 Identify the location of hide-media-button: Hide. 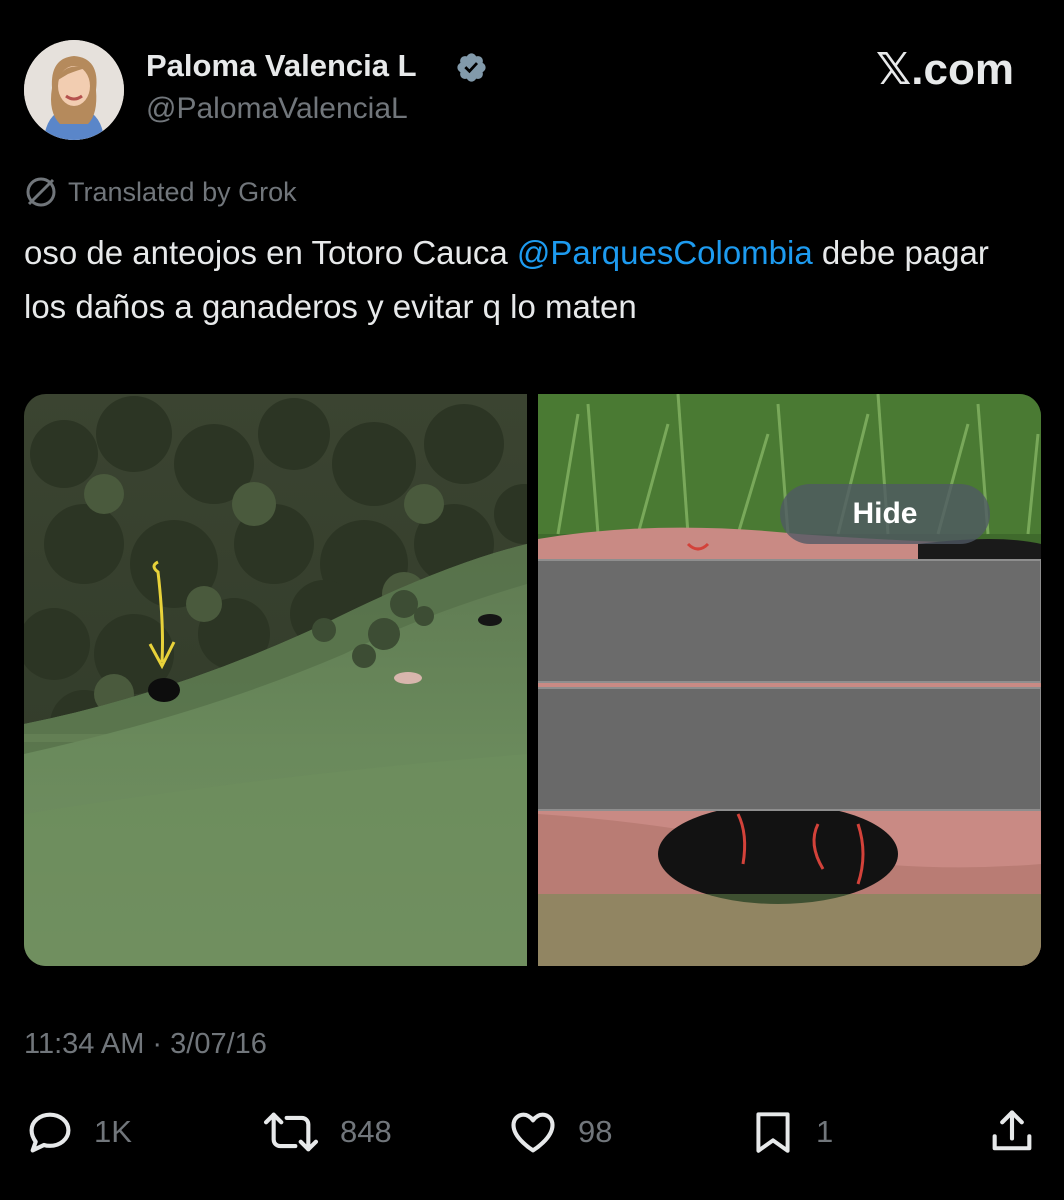
(885, 514).